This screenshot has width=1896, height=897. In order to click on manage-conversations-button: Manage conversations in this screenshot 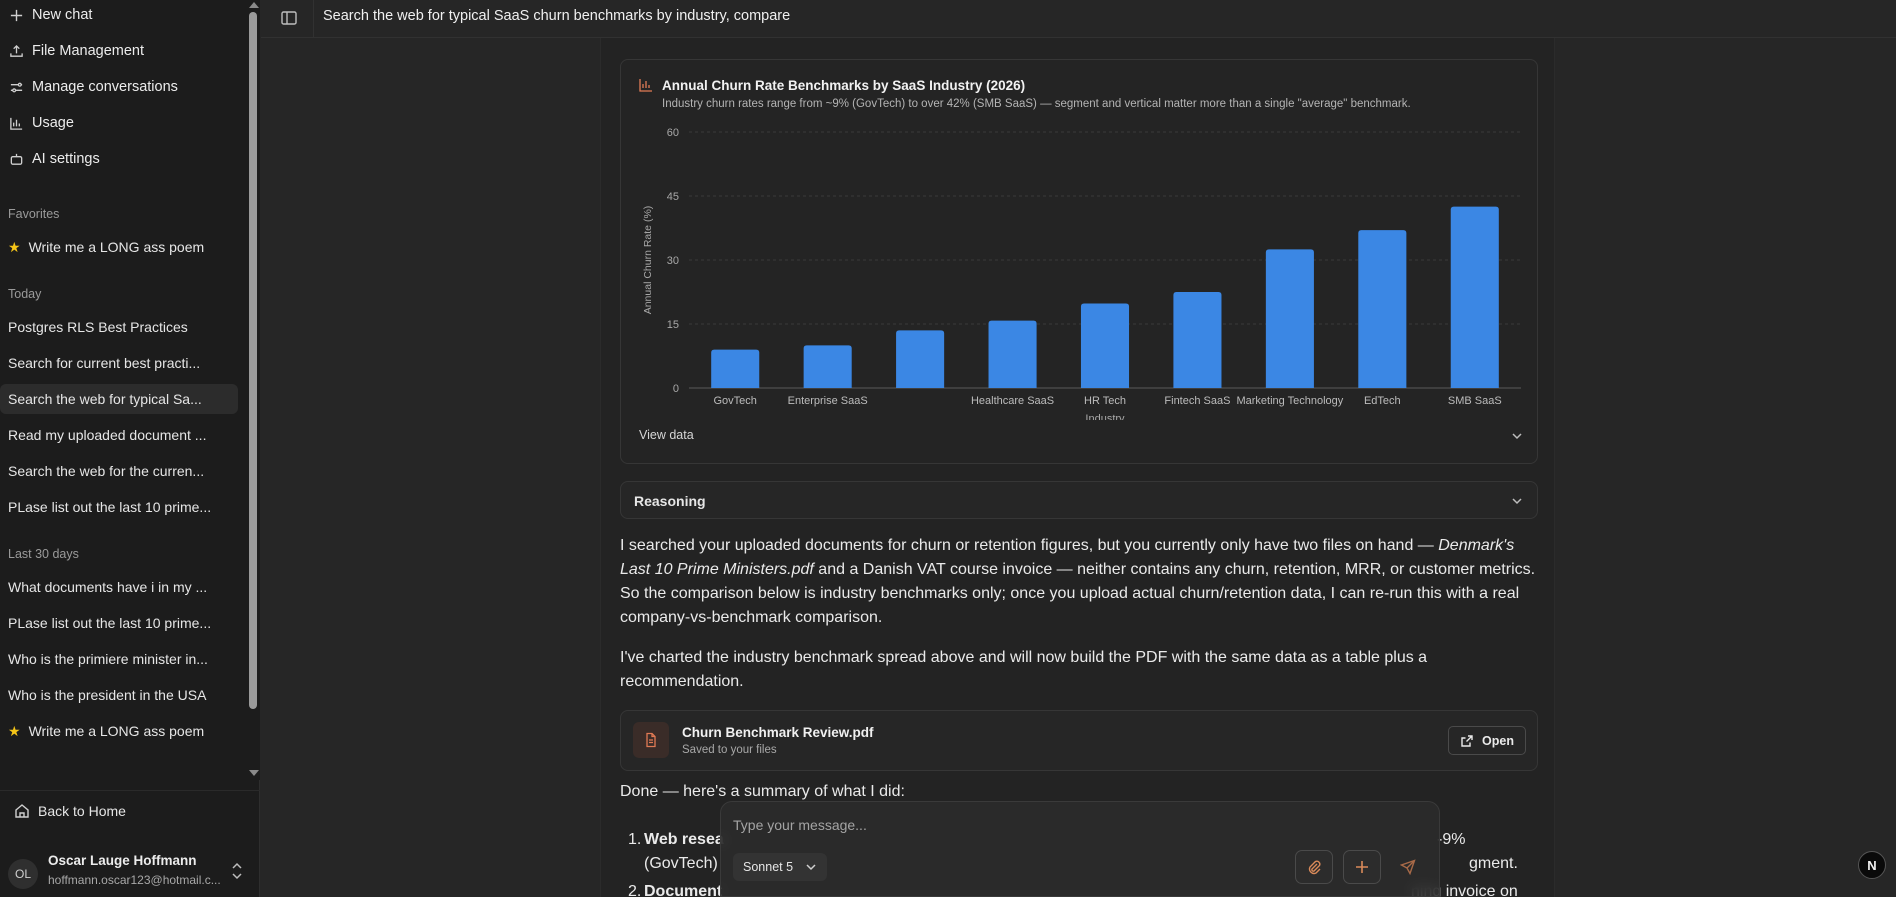, I will do `click(122, 87)`.